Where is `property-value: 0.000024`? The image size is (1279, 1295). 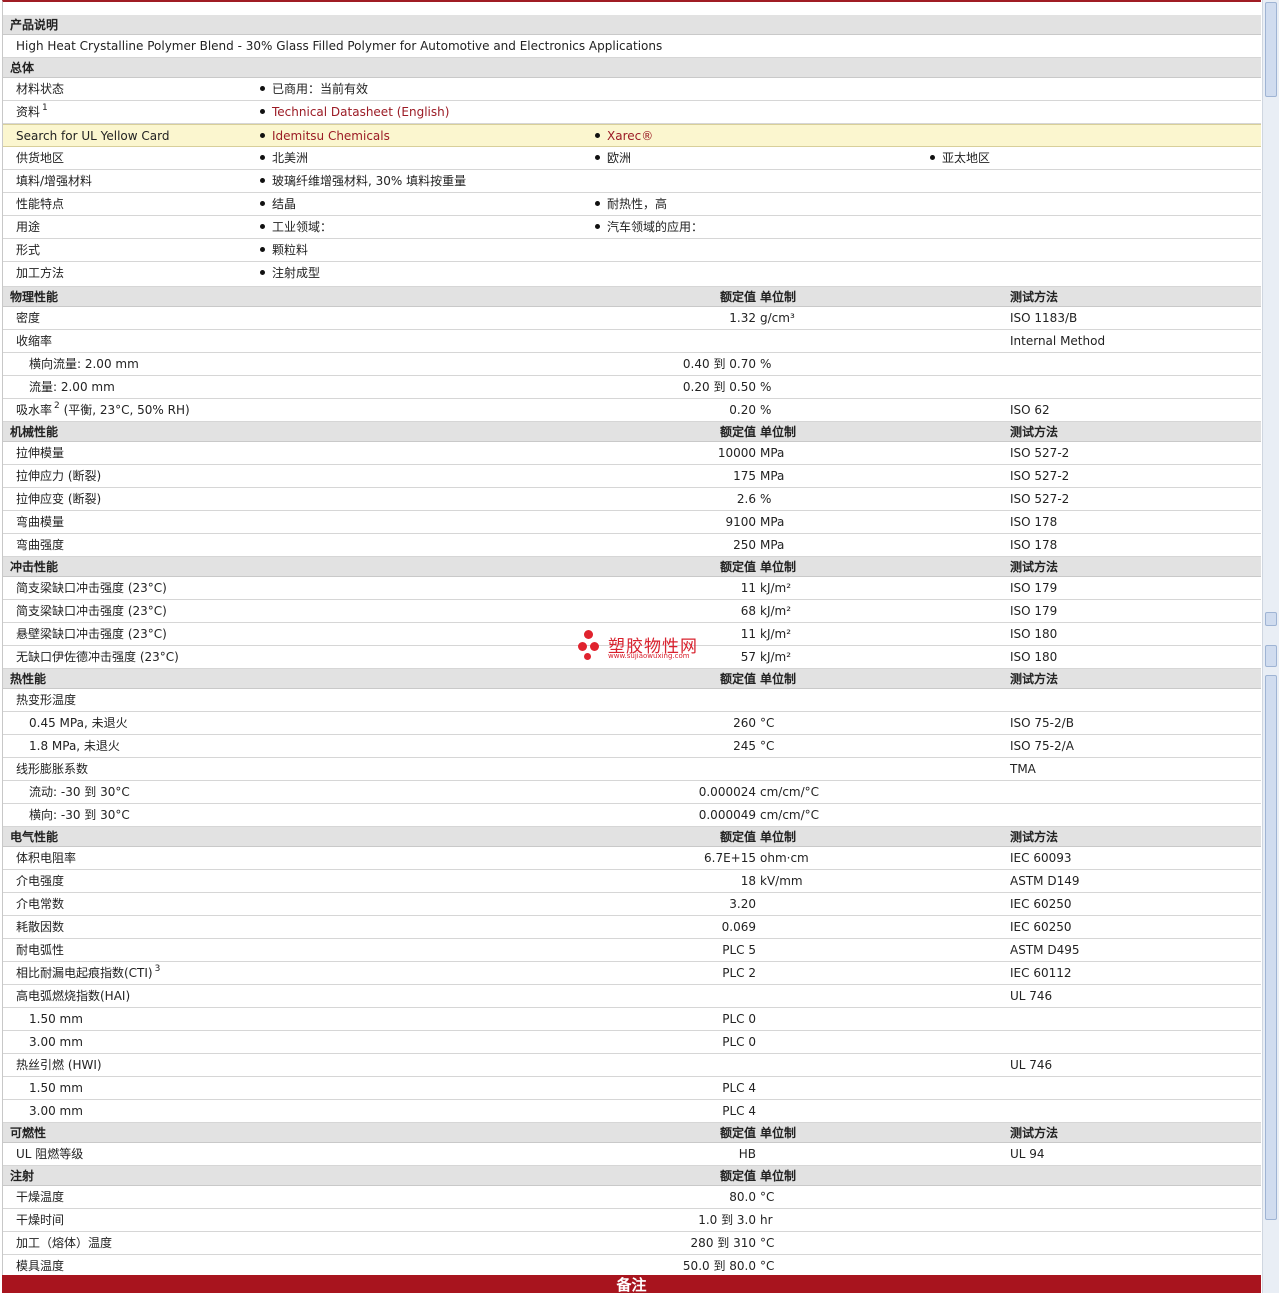 property-value: 0.000024 is located at coordinates (727, 792).